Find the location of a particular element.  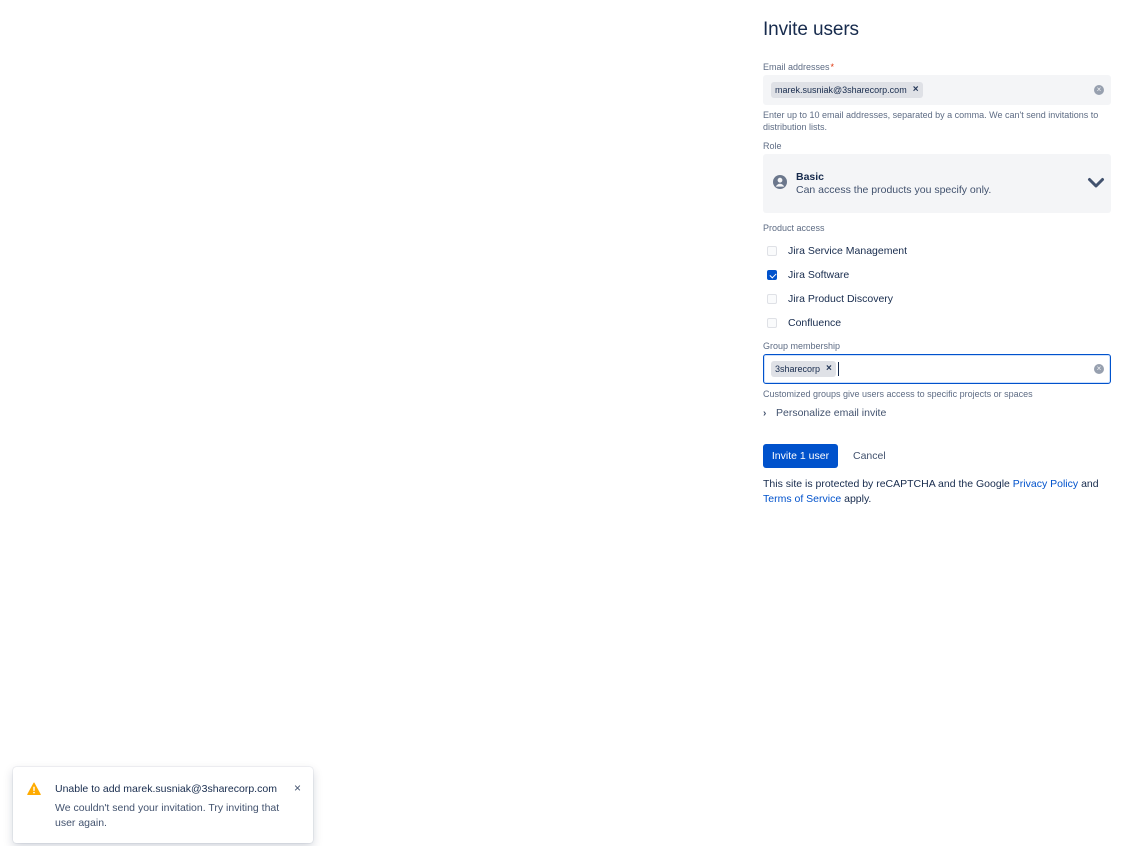

checkbox-jira-service-management is located at coordinates (772, 251).